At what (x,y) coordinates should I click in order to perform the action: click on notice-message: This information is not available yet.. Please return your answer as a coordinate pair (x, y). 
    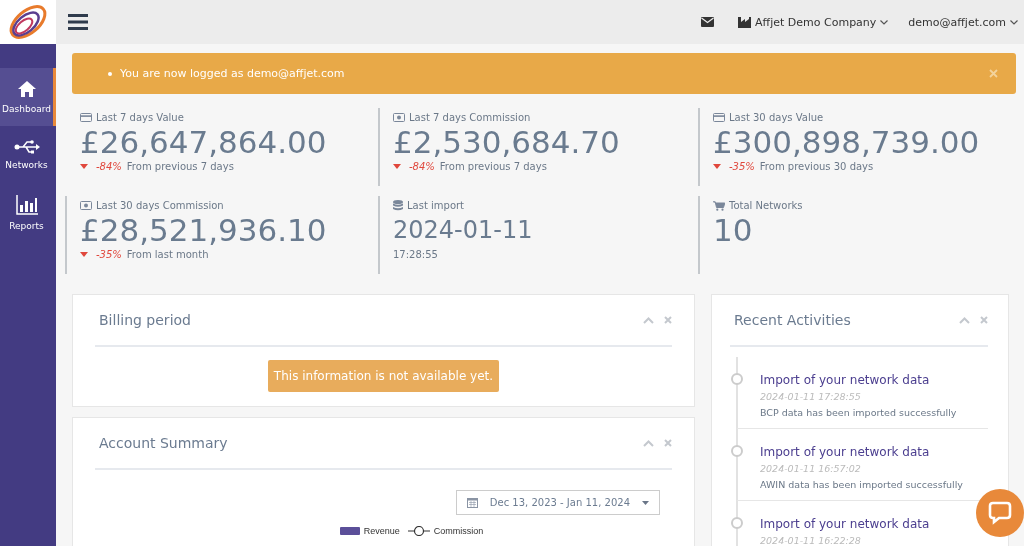
    Looking at the image, I should click on (383, 376).